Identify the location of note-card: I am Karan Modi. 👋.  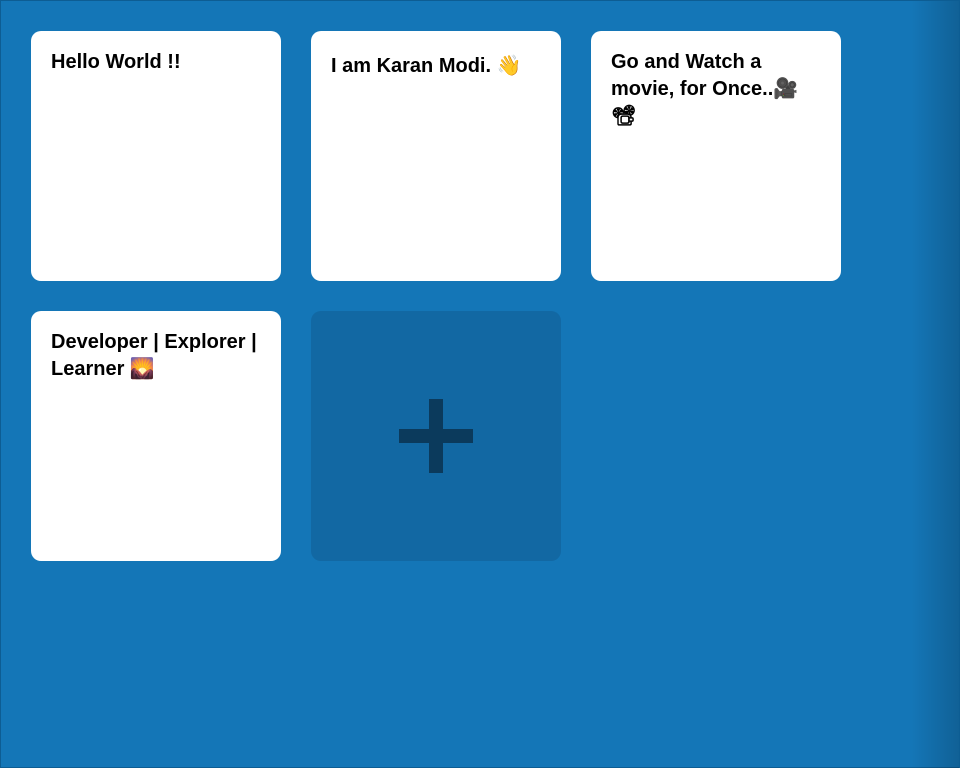
(436, 156).